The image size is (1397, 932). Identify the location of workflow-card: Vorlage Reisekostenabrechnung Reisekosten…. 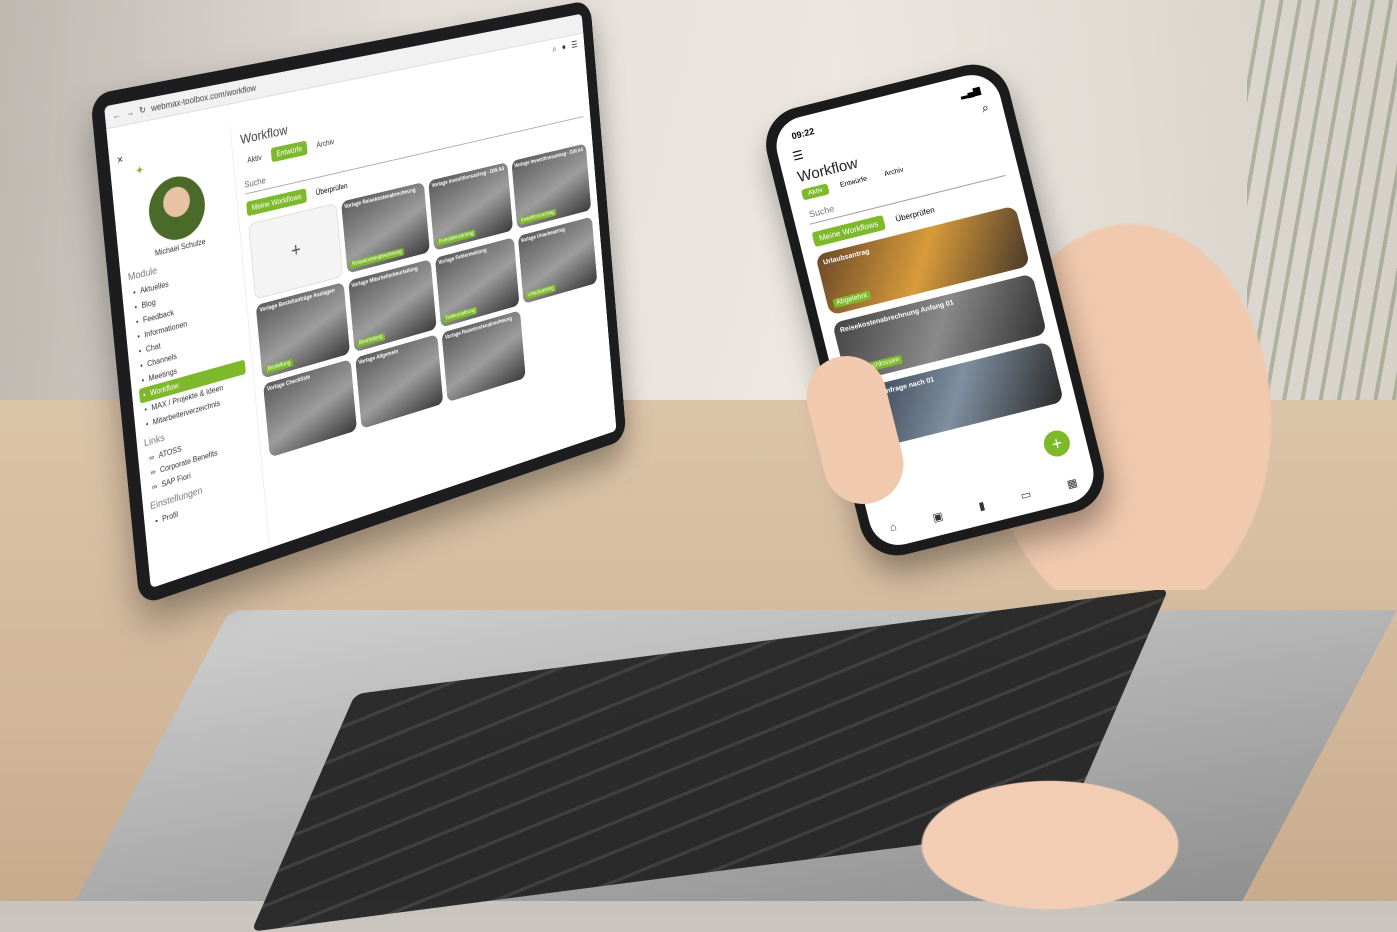
(385, 228).